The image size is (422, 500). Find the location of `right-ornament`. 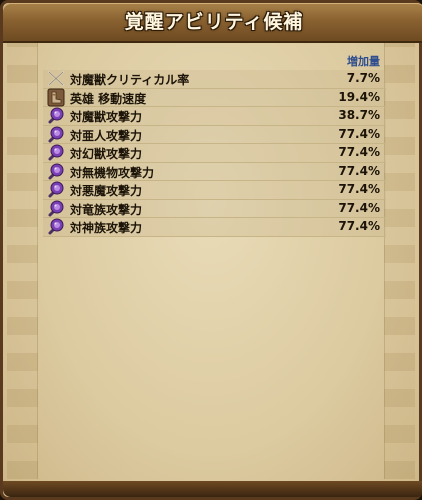

right-ornament is located at coordinates (399, 261).